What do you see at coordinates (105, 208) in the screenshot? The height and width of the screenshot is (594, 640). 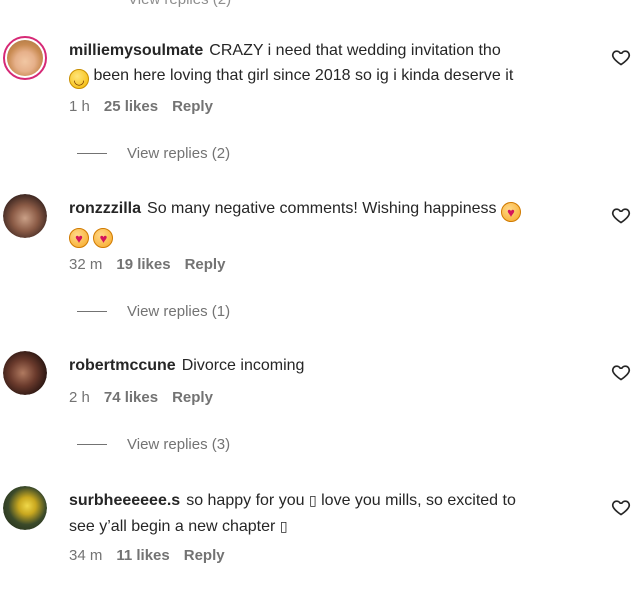 I see `comment-username: ronzzzilla` at bounding box center [105, 208].